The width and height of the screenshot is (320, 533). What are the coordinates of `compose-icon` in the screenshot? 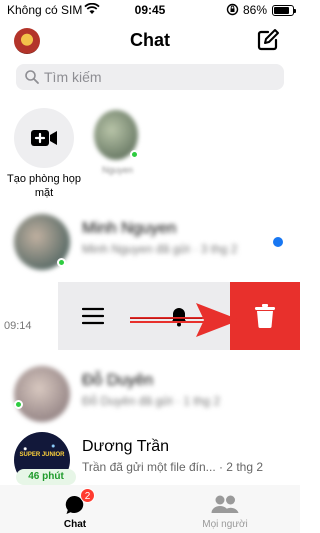 It's located at (268, 40).